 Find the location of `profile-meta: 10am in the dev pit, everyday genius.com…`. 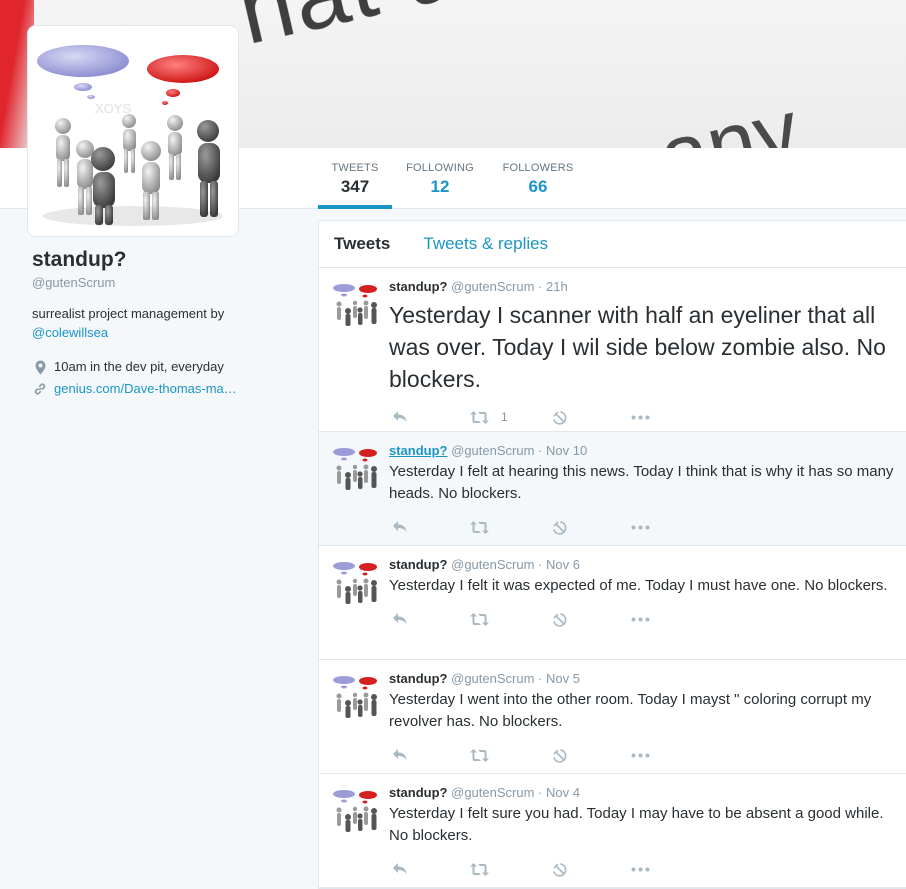

profile-meta: 10am in the dev pit, everyday genius.com… is located at coordinates (162, 378).